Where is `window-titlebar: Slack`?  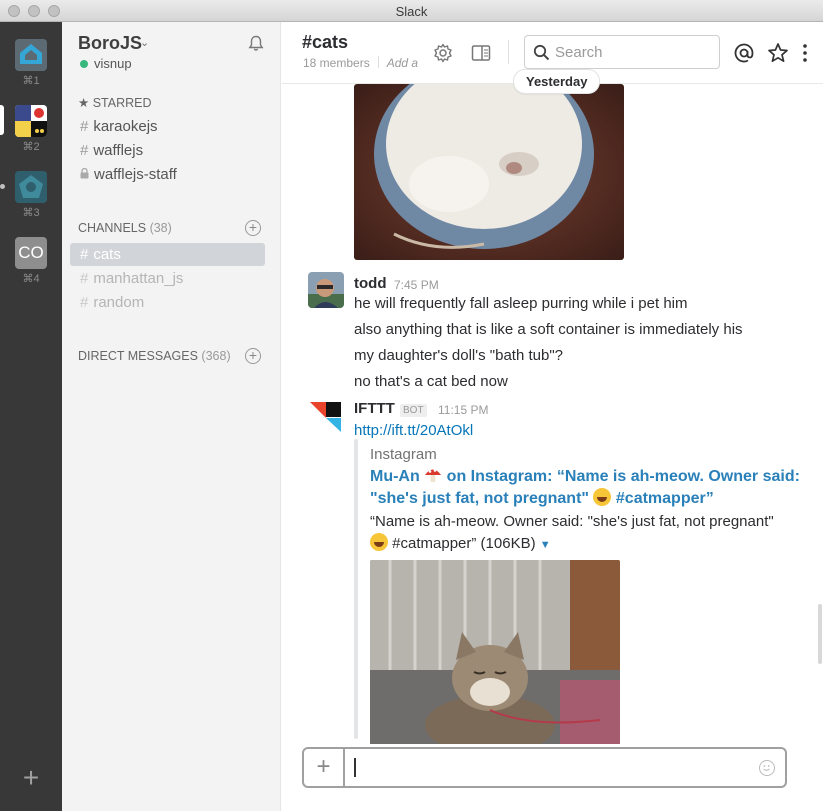
window-titlebar: Slack is located at coordinates (411, 11).